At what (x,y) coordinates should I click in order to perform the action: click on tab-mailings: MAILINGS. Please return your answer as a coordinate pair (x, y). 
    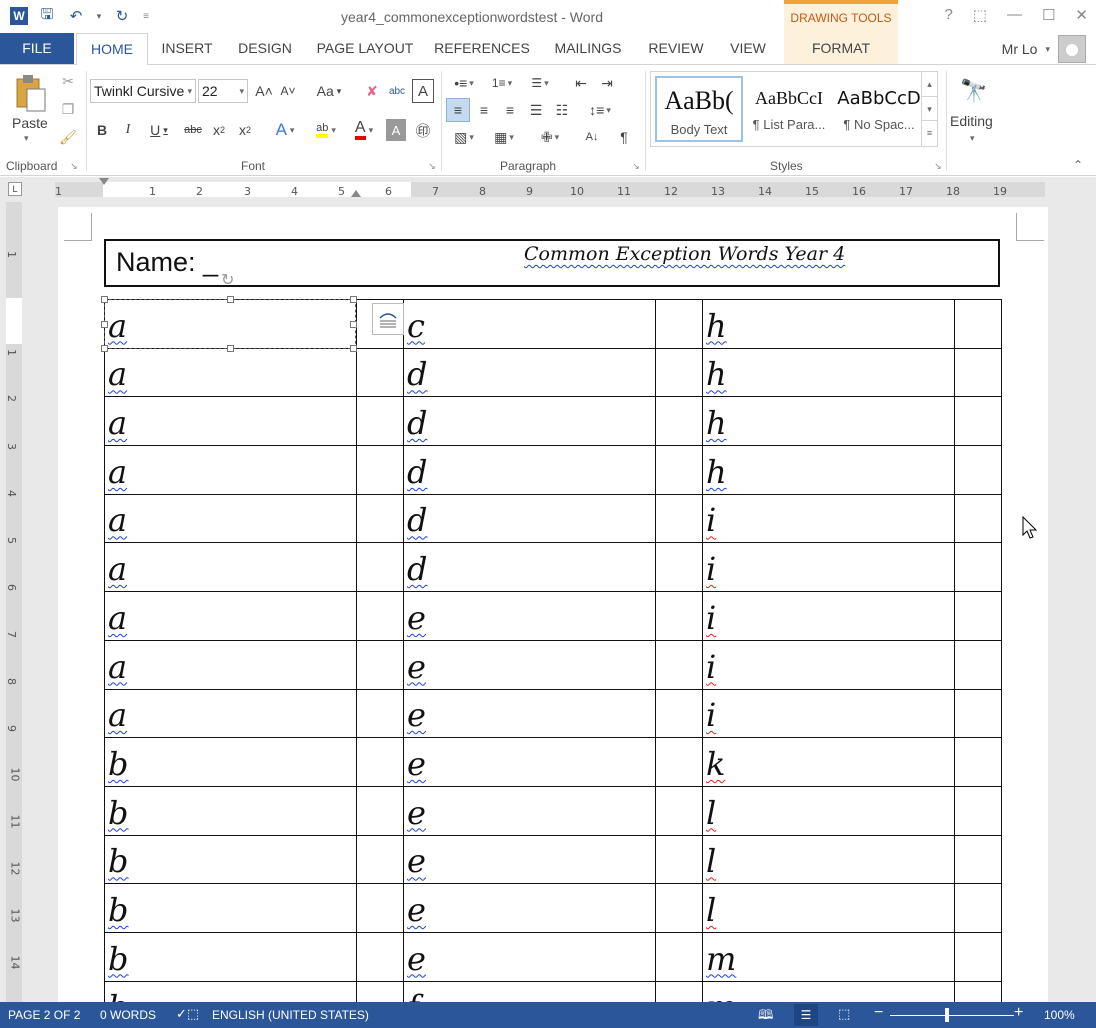
    Looking at the image, I should click on (588, 48).